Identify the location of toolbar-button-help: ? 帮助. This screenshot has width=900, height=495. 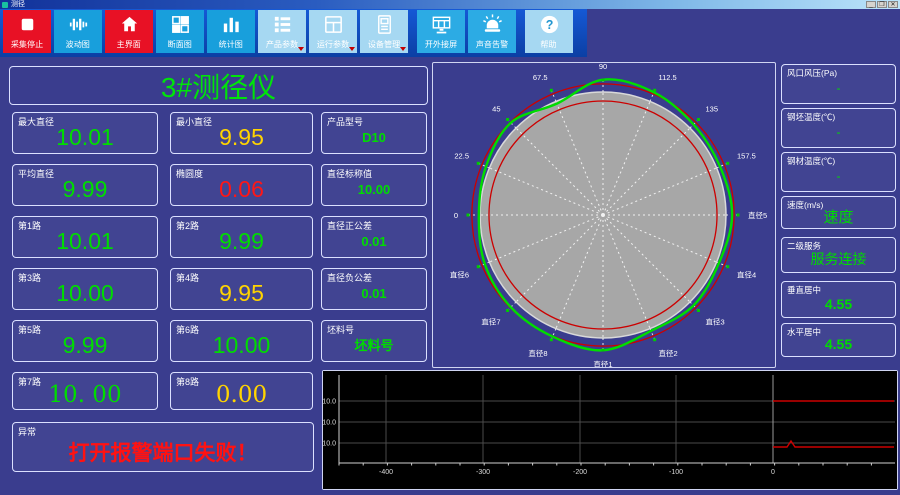
(549, 31).